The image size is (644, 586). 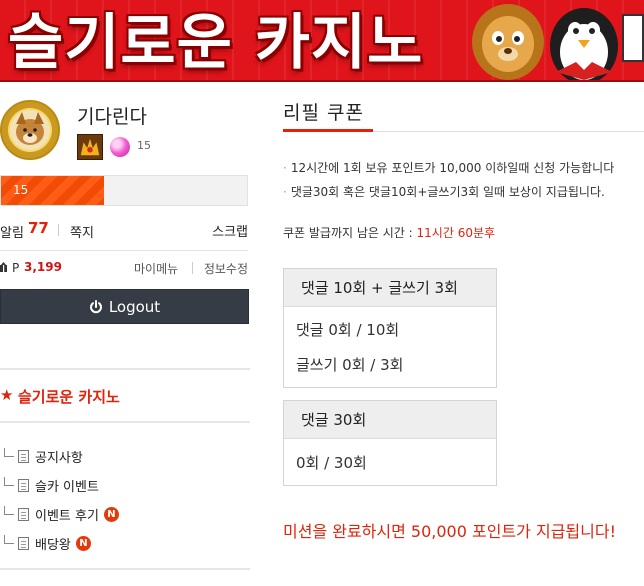 What do you see at coordinates (230, 230) in the screenshot?
I see `scrap-link: 스크랩` at bounding box center [230, 230].